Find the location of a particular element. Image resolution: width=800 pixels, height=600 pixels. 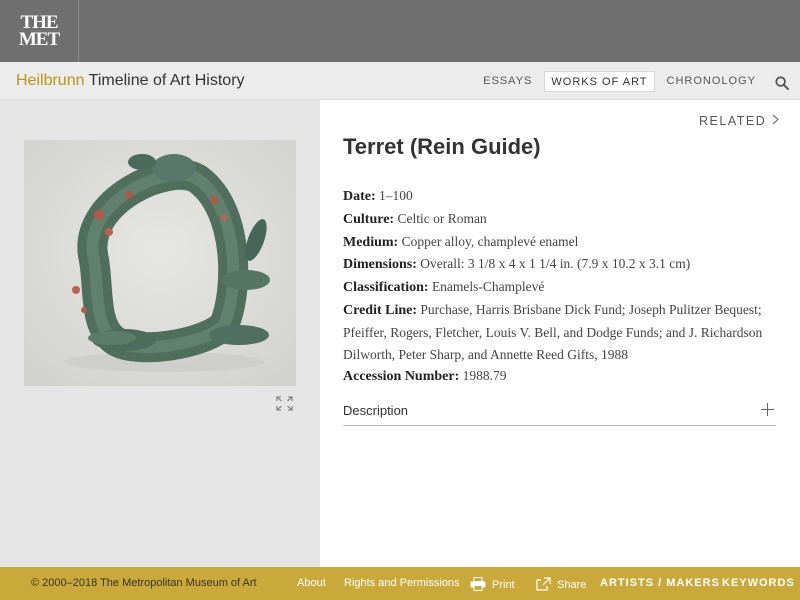

meta-label: Classification: is located at coordinates (386, 288).